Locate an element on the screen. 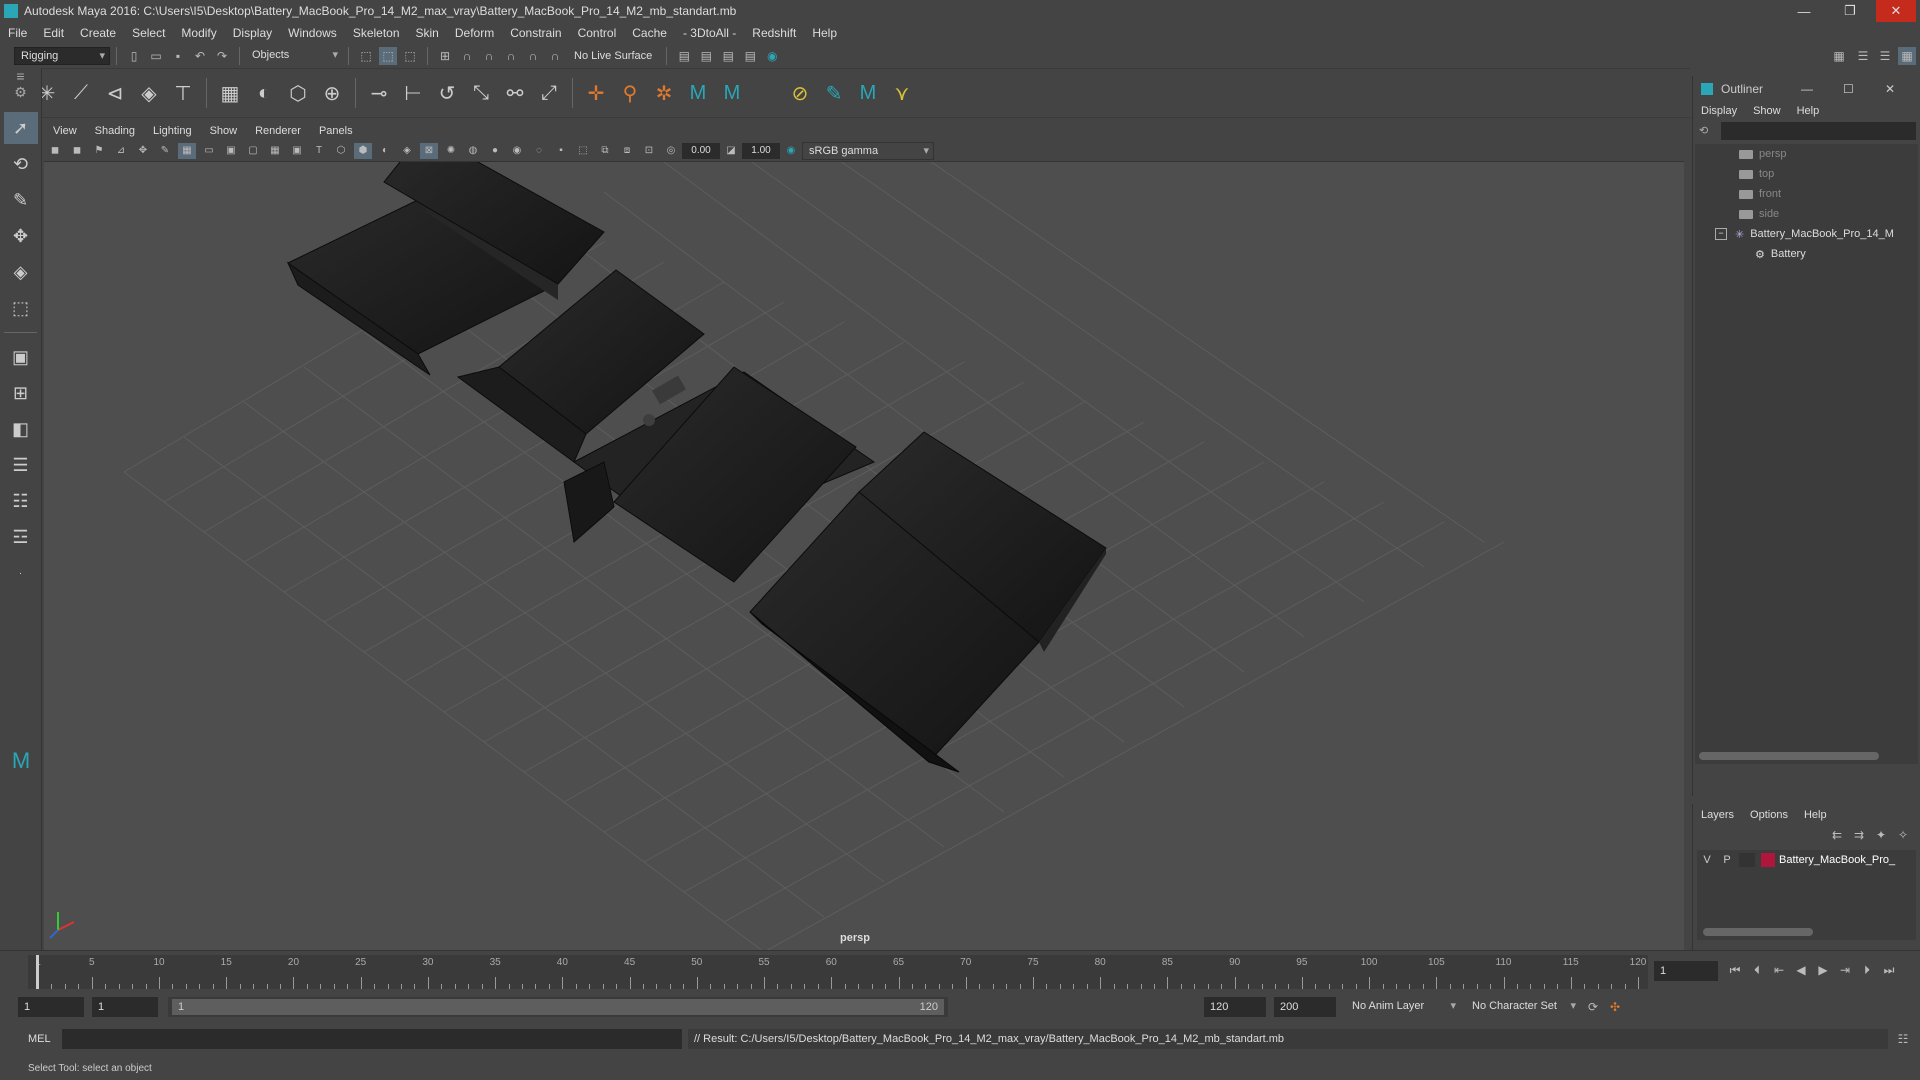 The image size is (1920, 1080). step-back-frame-icon: ⏴ is located at coordinates (1757, 970).